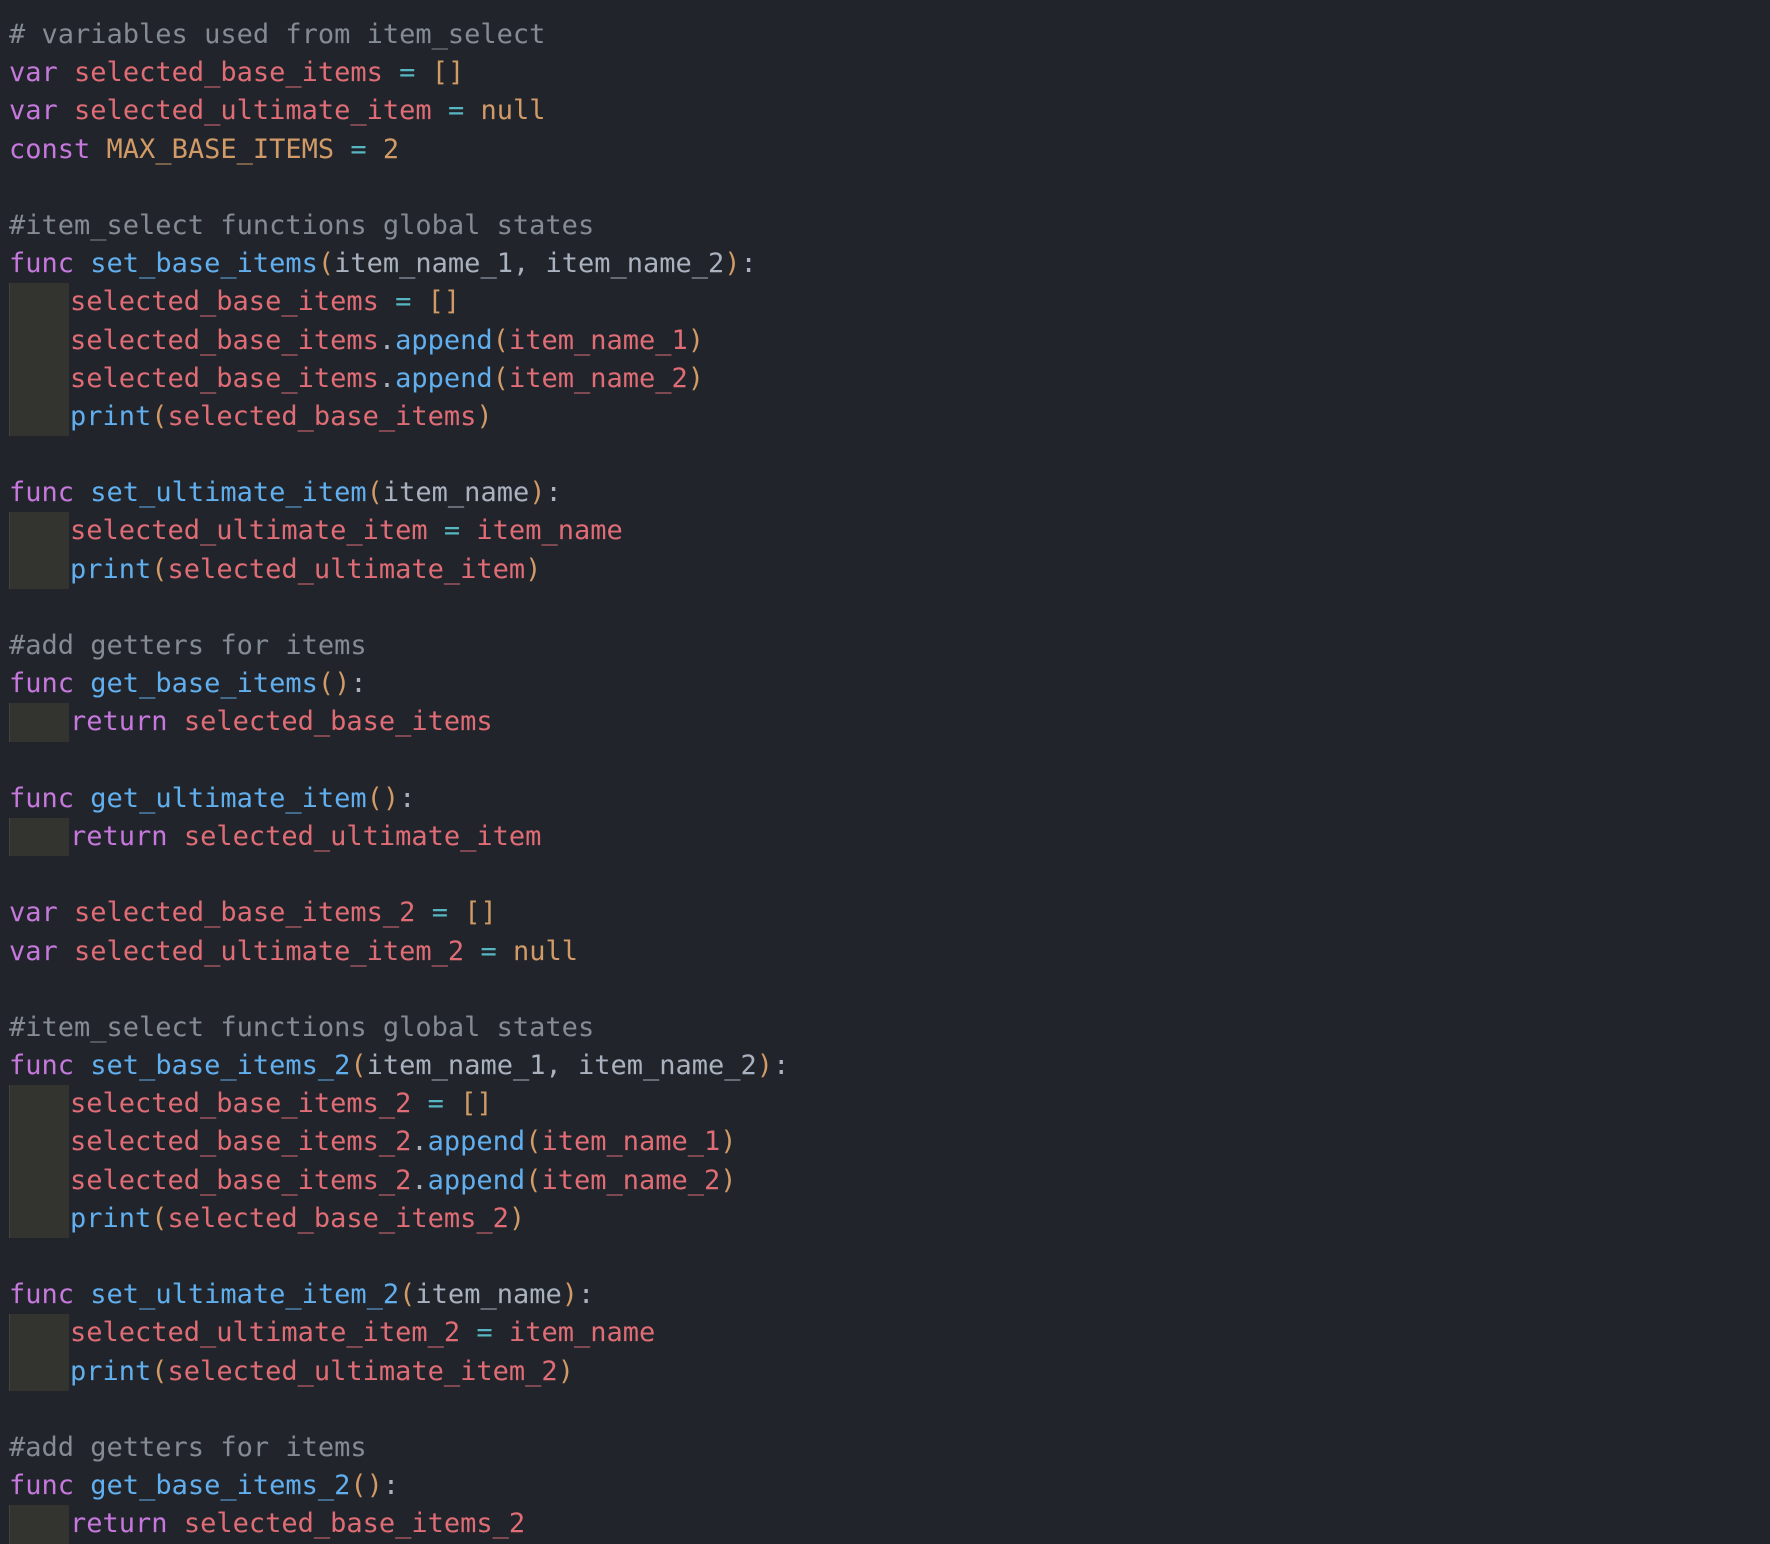 The width and height of the screenshot is (1770, 1544). I want to click on code-line: var selected_ultimate_item = null, so click(885, 111).